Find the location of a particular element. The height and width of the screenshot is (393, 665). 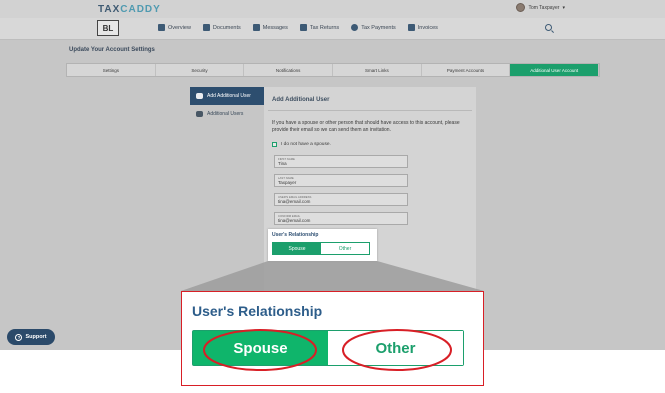

nav-item-overview: Overview is located at coordinates (174, 27).